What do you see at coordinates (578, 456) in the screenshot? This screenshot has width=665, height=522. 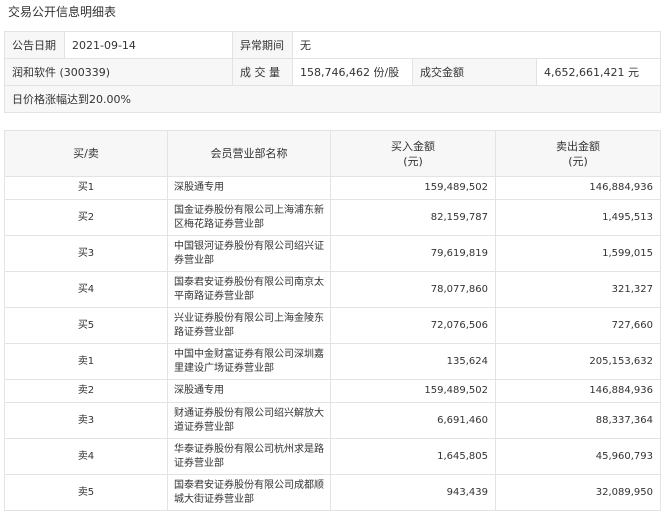 I see `sell-amount-cell: 45,960,793` at bounding box center [578, 456].